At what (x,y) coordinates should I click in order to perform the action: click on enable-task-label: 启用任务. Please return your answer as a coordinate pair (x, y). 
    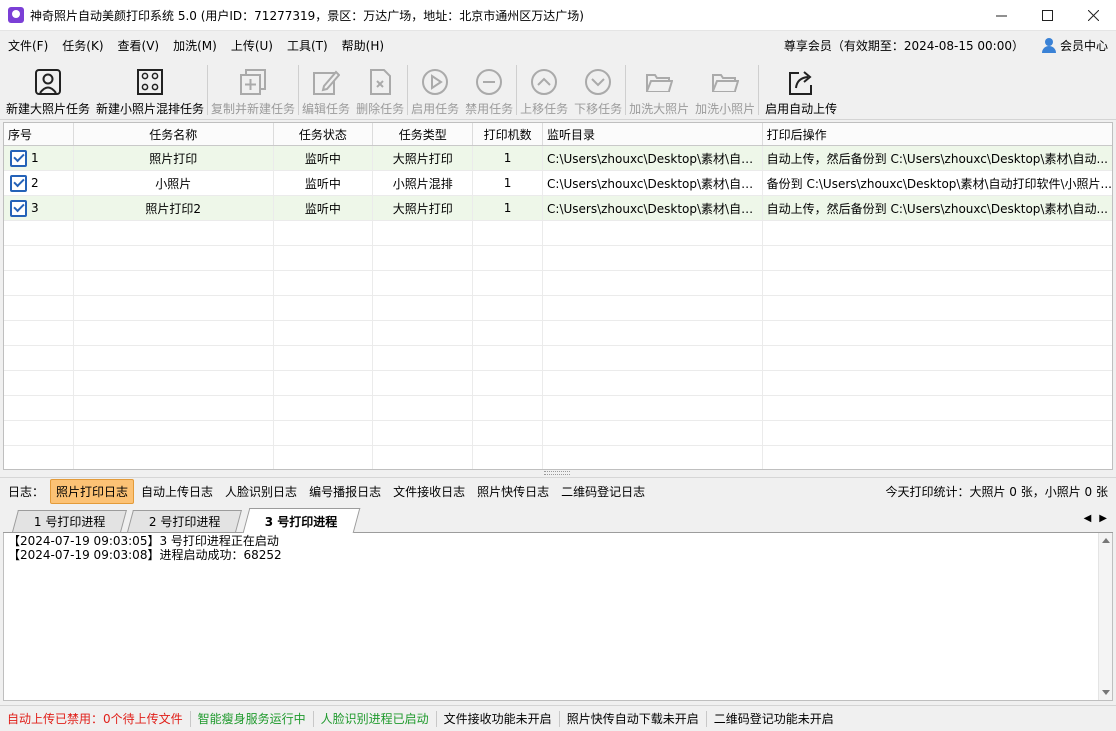
    Looking at the image, I should click on (435, 109).